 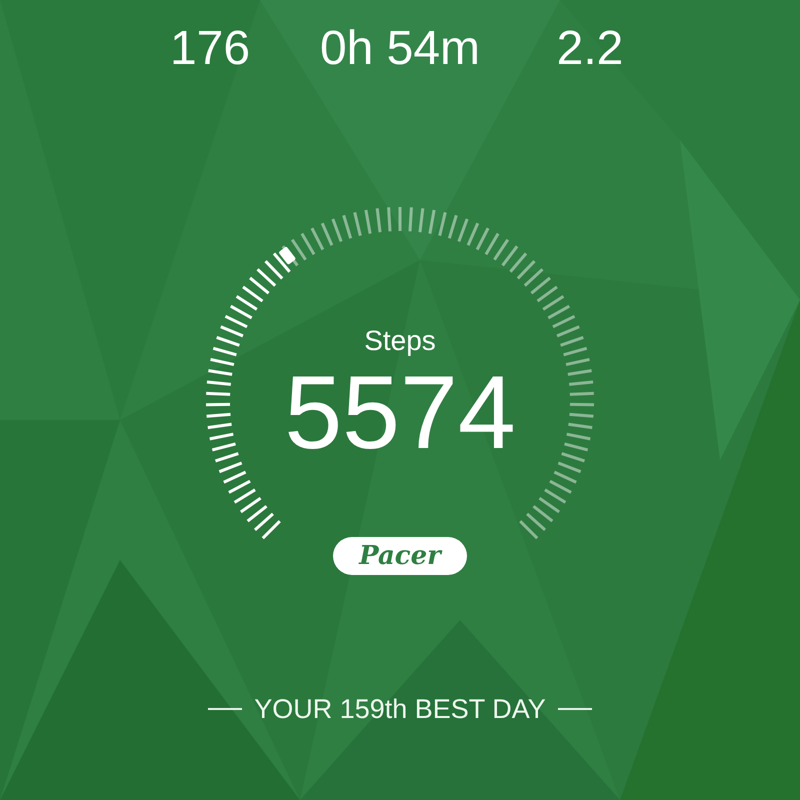 What do you see at coordinates (590, 49) in the screenshot?
I see `stat-value: 2.2` at bounding box center [590, 49].